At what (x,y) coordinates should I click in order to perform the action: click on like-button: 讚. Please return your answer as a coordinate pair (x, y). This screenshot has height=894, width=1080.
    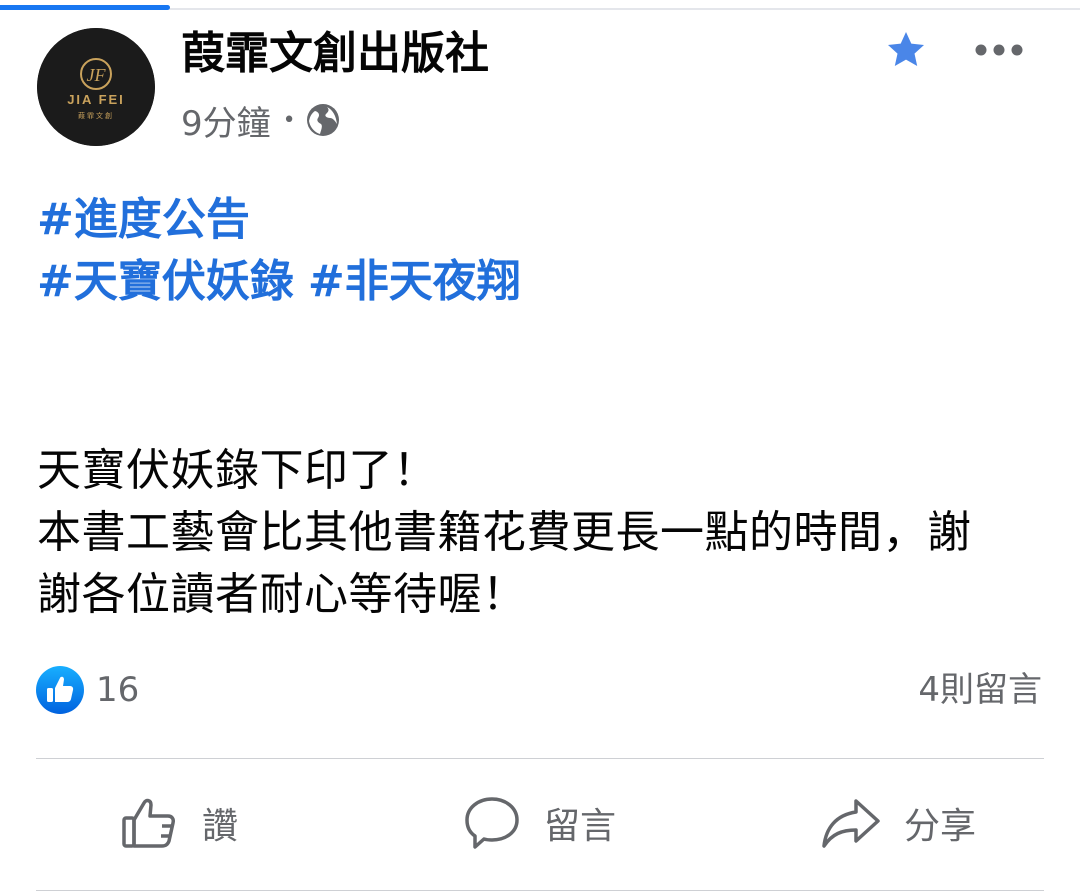
    Looking at the image, I should click on (179, 823).